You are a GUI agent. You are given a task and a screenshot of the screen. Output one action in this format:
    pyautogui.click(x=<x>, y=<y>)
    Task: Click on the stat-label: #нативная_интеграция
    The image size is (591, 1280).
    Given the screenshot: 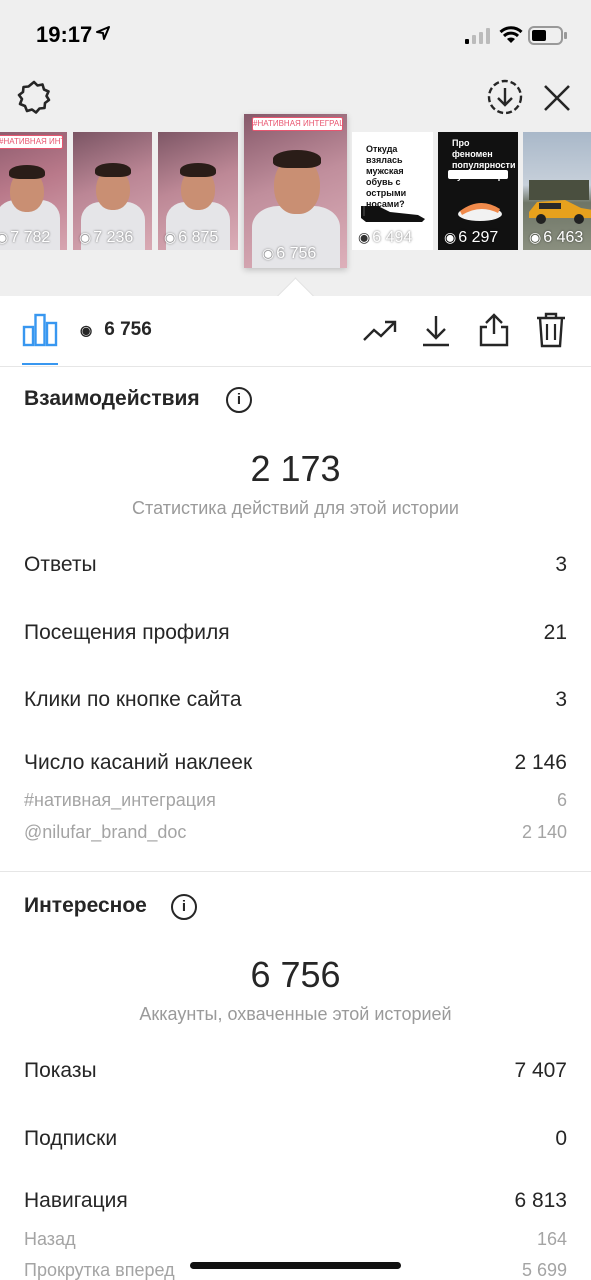 What is the action you would take?
    pyautogui.click(x=120, y=800)
    